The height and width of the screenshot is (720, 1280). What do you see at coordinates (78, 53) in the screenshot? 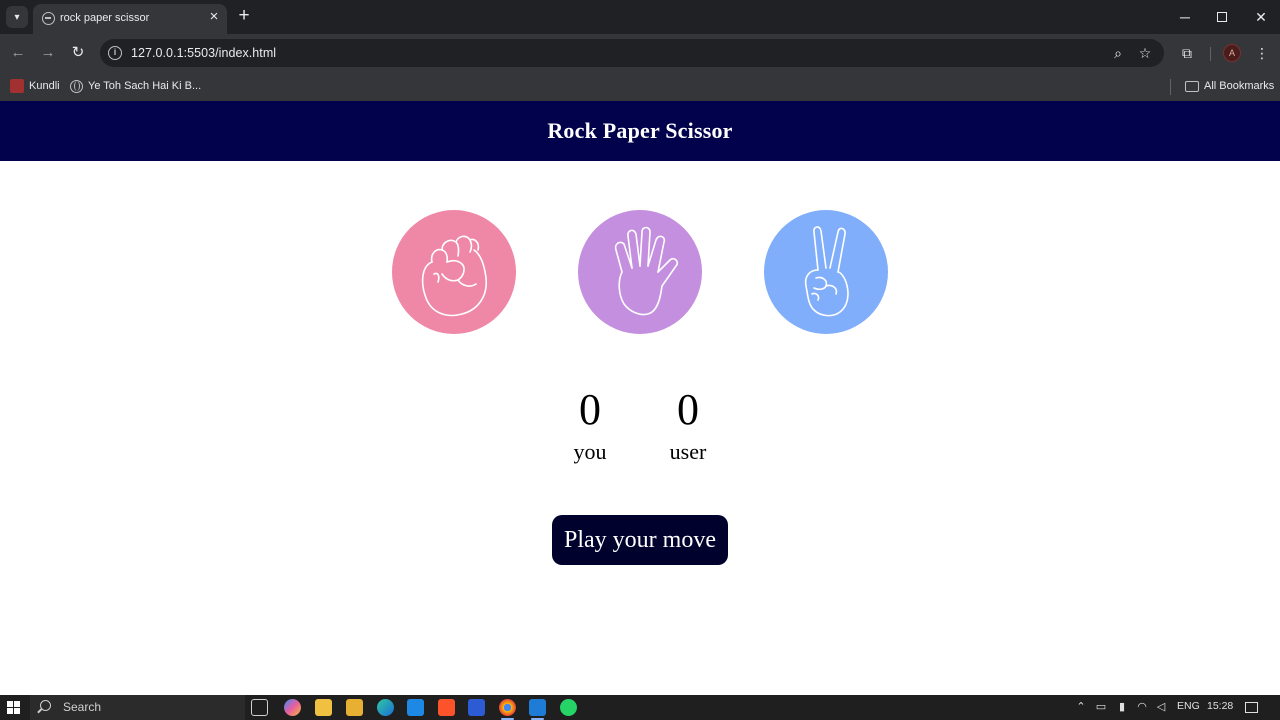
I see `reload-button: ↻` at bounding box center [78, 53].